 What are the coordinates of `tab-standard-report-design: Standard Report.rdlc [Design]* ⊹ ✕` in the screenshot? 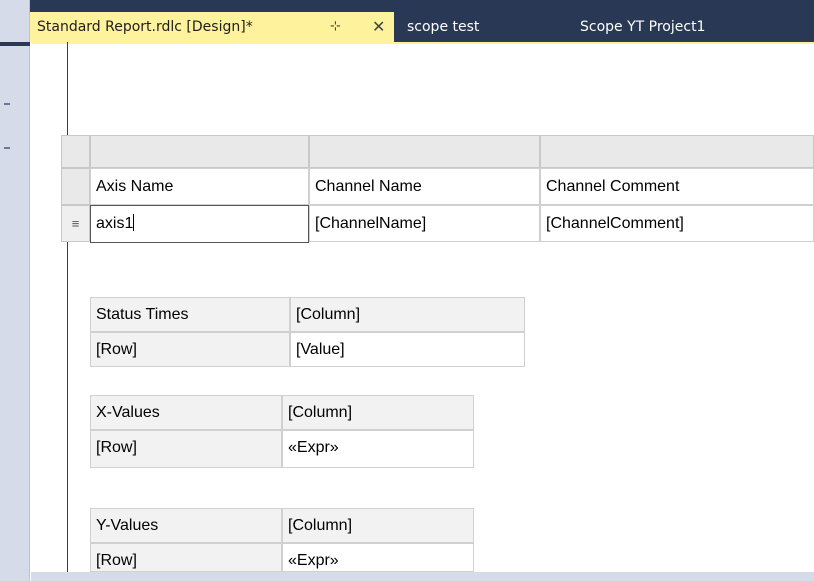 It's located at (212, 27).